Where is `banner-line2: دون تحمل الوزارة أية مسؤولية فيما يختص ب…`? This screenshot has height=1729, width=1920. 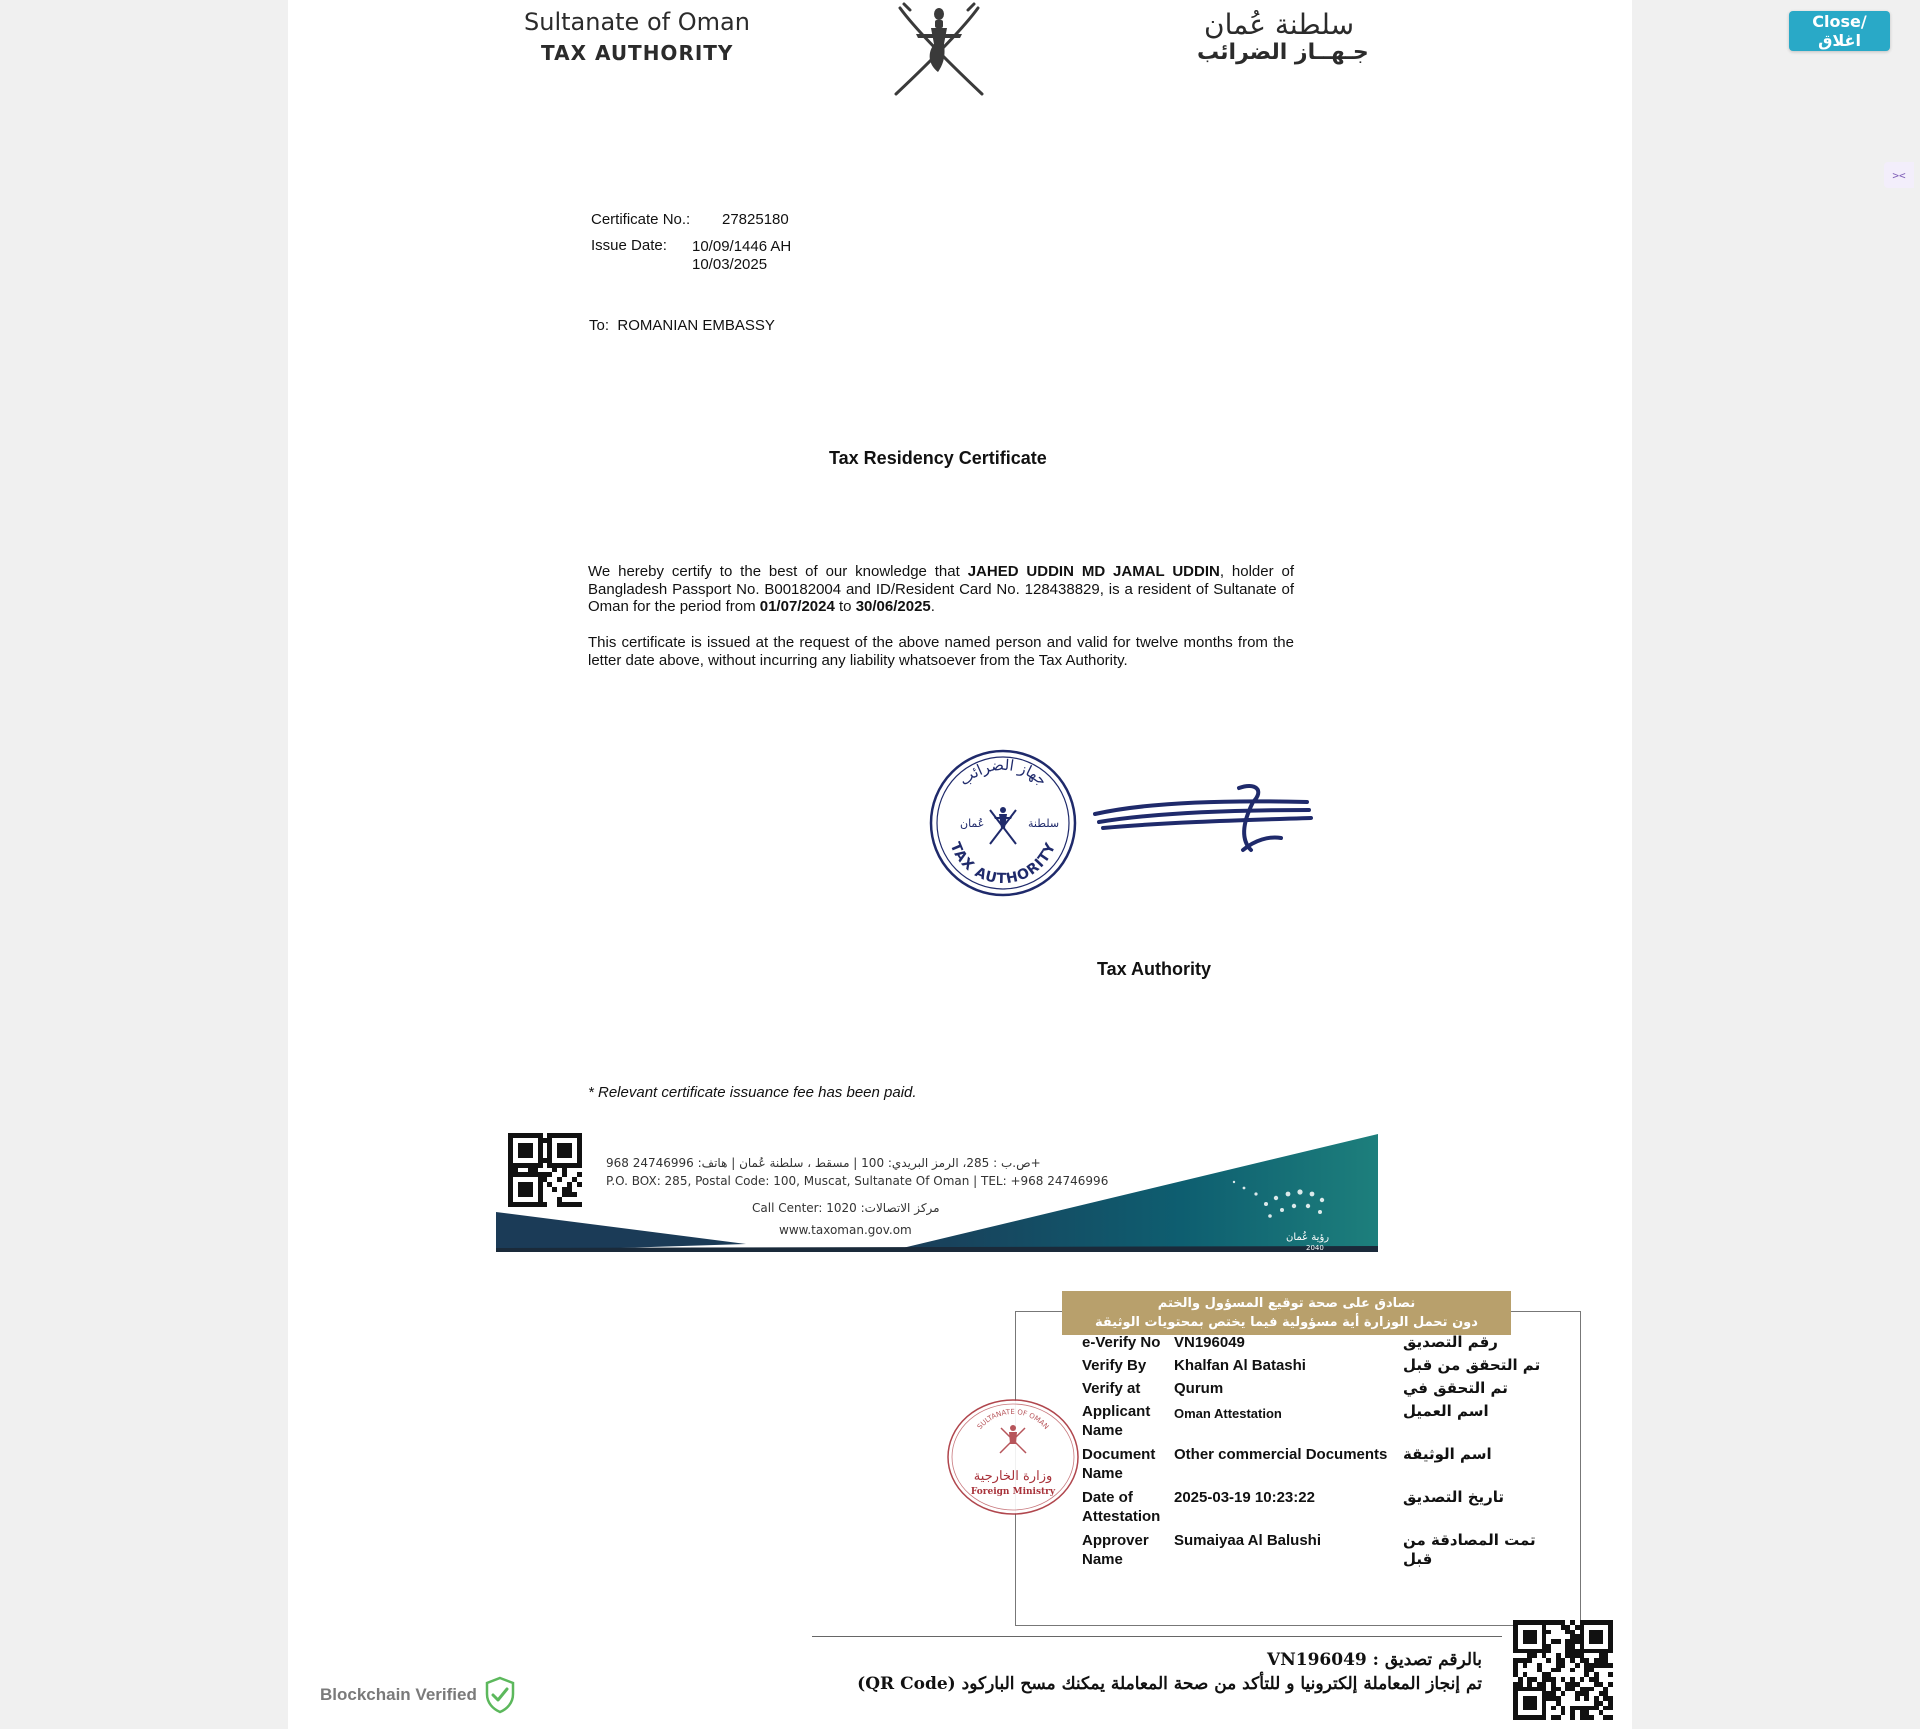 banner-line2: دون تحمل الوزارة أية مسؤولية فيما يختص ب… is located at coordinates (1286, 1322).